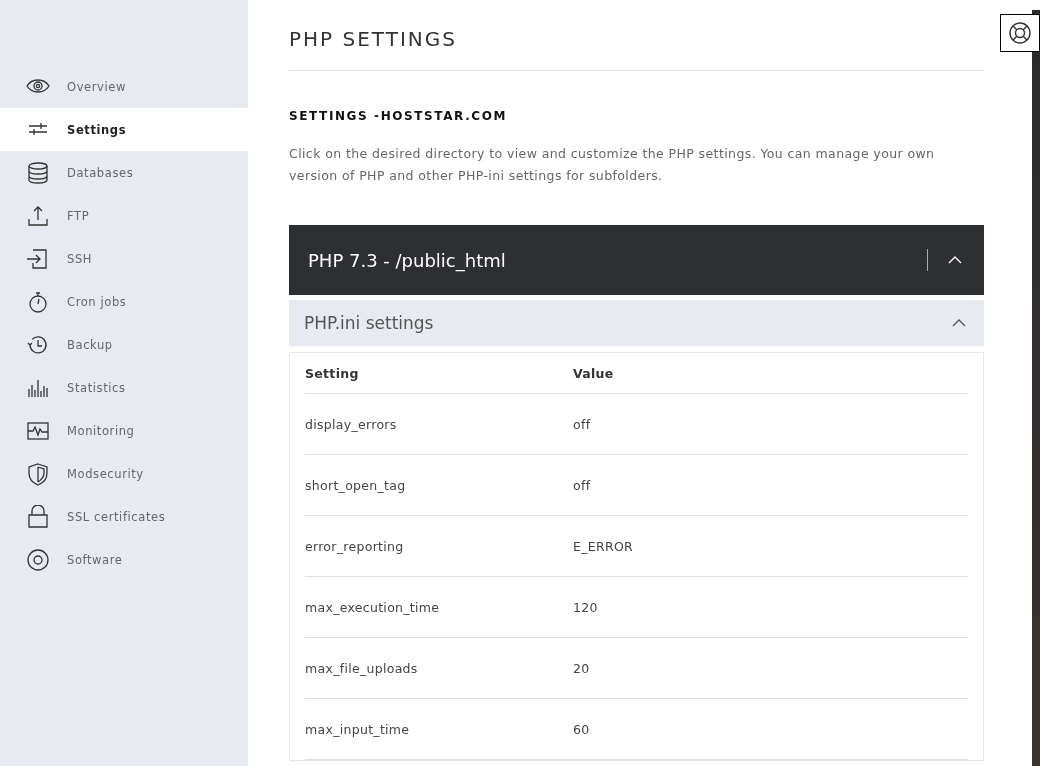  I want to click on sidebar-item: Cron jobs, so click(124, 301).